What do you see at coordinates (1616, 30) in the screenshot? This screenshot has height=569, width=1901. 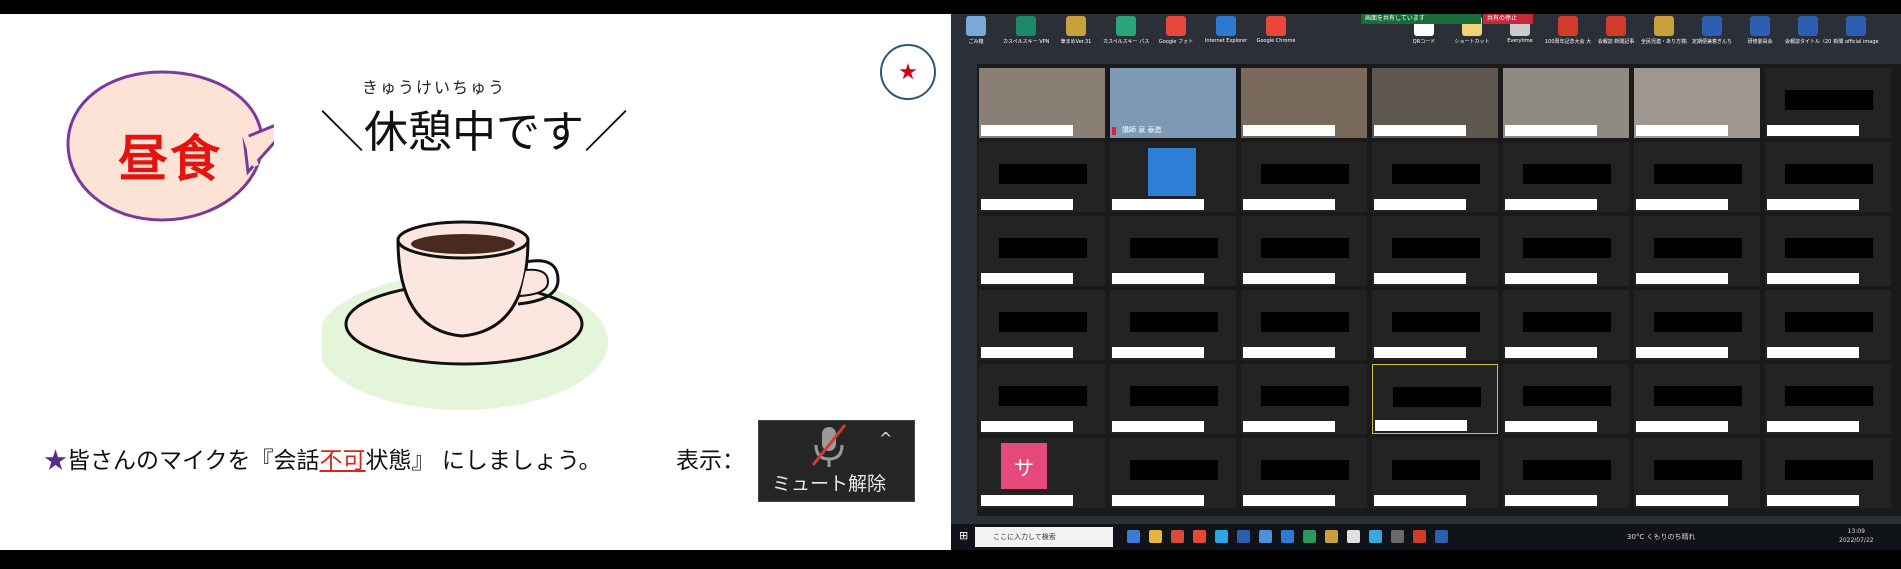 I see `desktop-icon-right-4: 会報誌 新聞記事` at bounding box center [1616, 30].